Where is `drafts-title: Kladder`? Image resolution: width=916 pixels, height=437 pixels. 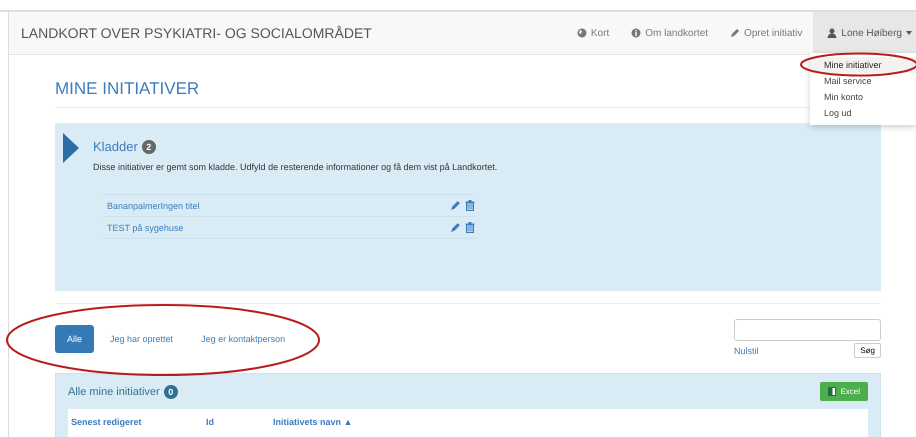
drafts-title: Kladder is located at coordinates (115, 146).